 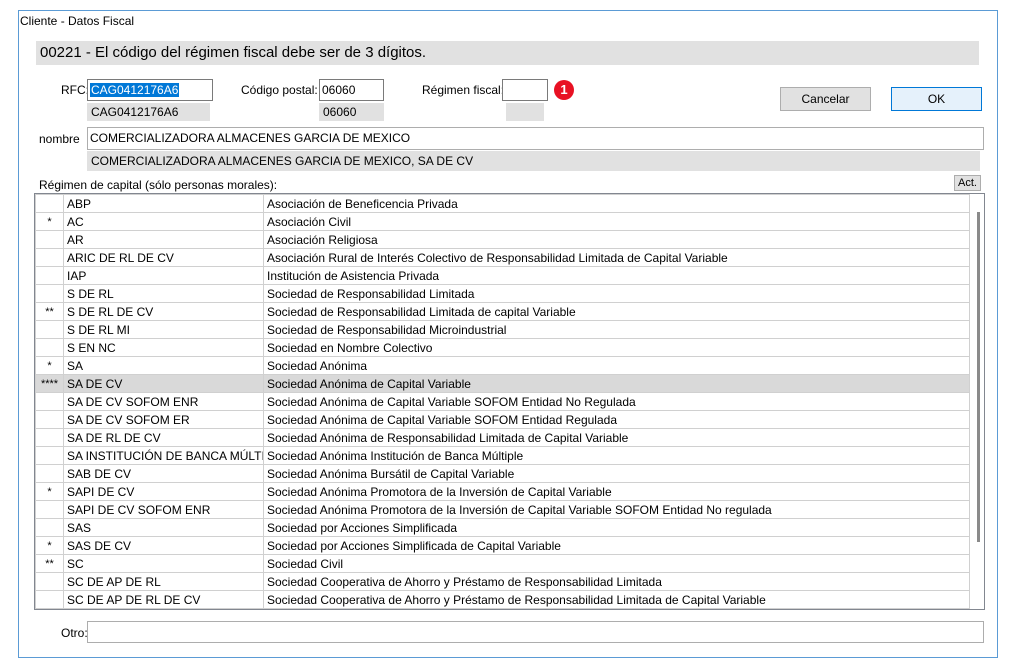 I want to click on regime-description-cell: Sociedad de Responsabilidad Limitada, so click(x=616, y=293).